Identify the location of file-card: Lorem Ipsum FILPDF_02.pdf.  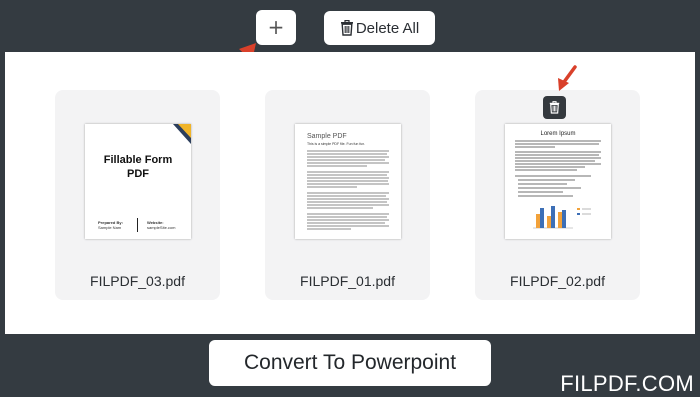
(557, 195).